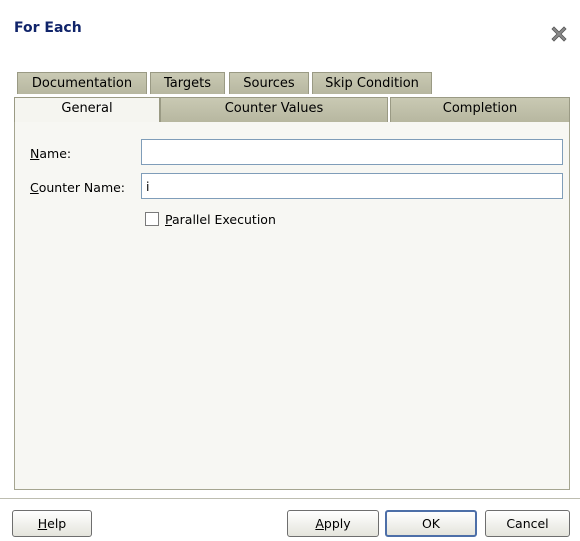 This screenshot has width=580, height=541. I want to click on ok-button: OK, so click(431, 523).